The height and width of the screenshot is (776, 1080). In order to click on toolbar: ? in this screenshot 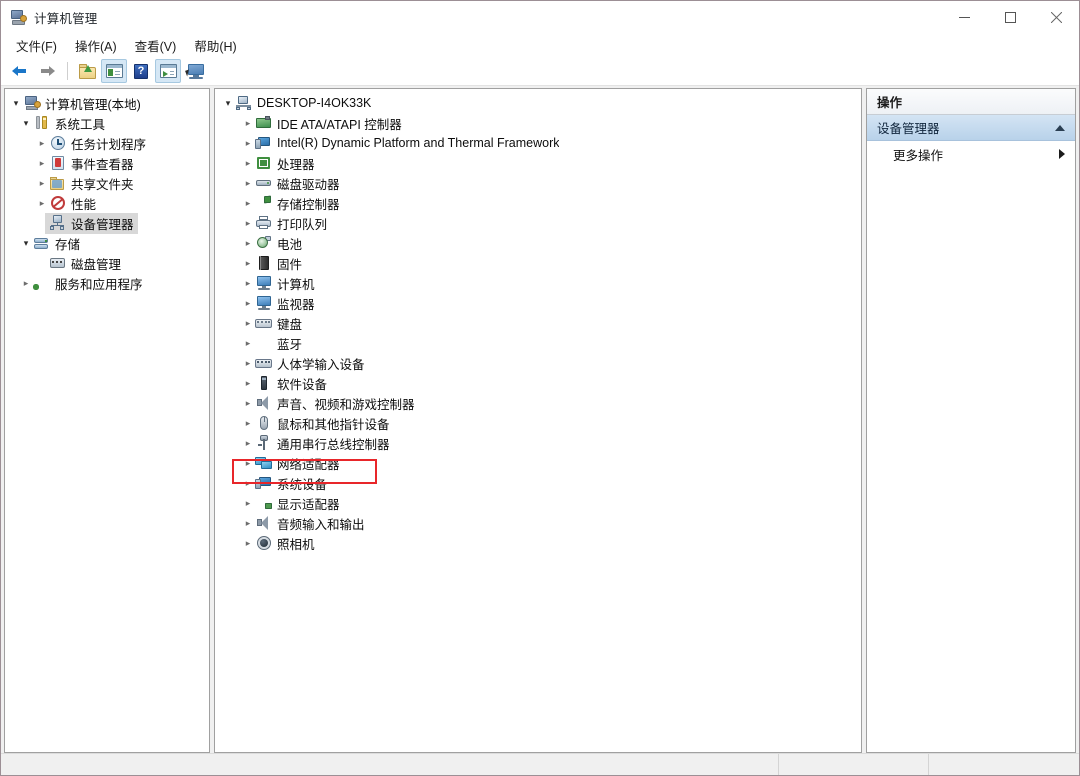, I will do `click(540, 71)`.